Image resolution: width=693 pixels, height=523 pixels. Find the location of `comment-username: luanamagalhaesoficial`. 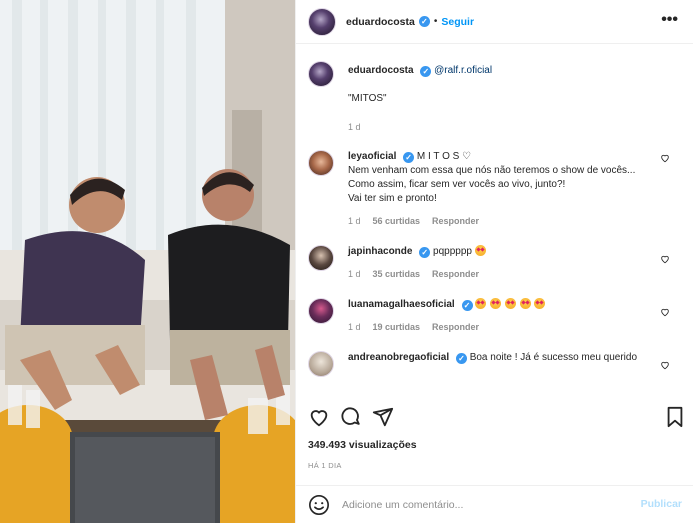

comment-username: luanamagalhaesoficial is located at coordinates (401, 304).